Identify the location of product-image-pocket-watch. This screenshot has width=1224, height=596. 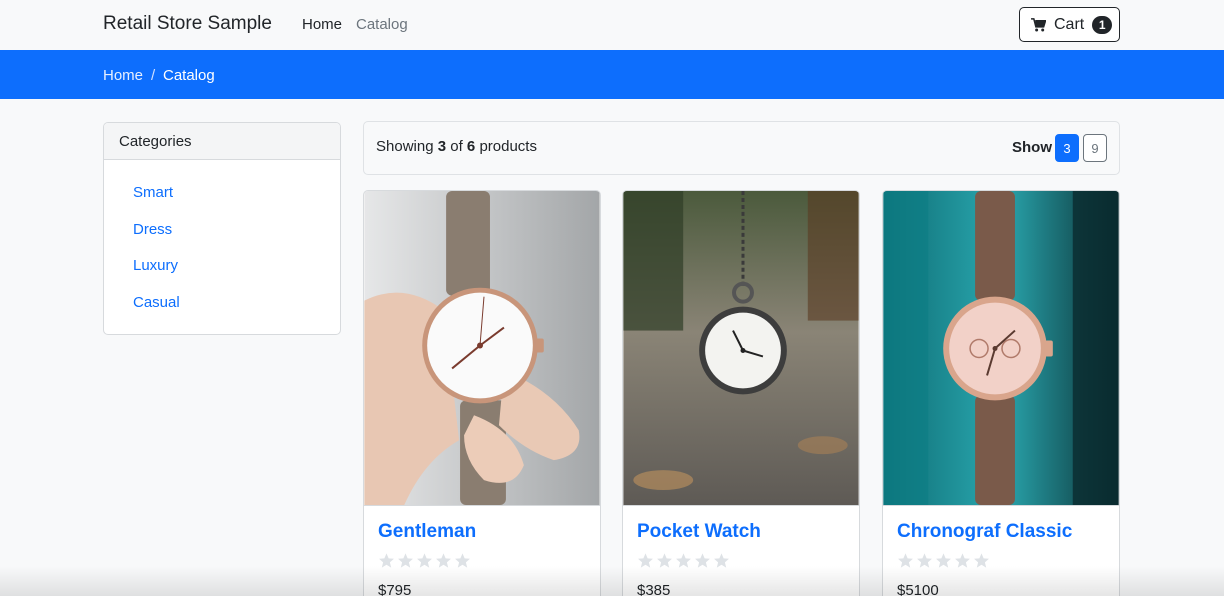
(741, 348).